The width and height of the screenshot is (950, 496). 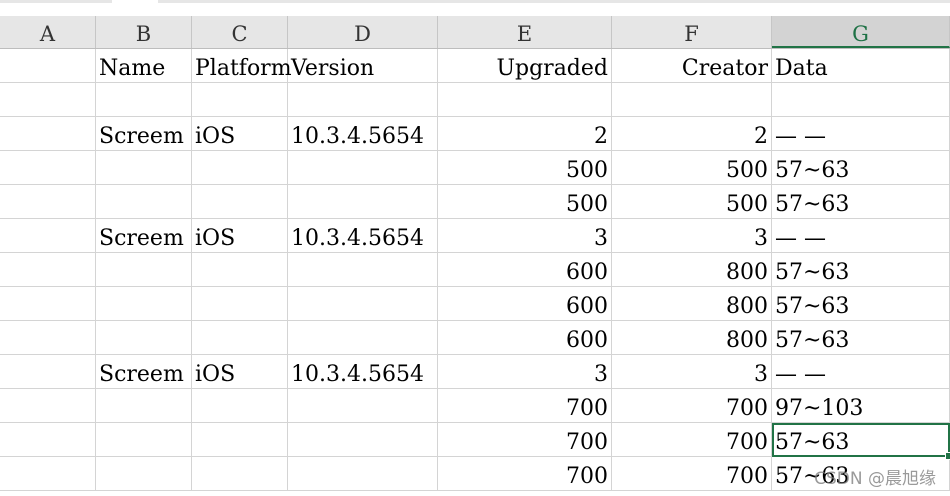 I want to click on cell-f7: 800, so click(x=692, y=270).